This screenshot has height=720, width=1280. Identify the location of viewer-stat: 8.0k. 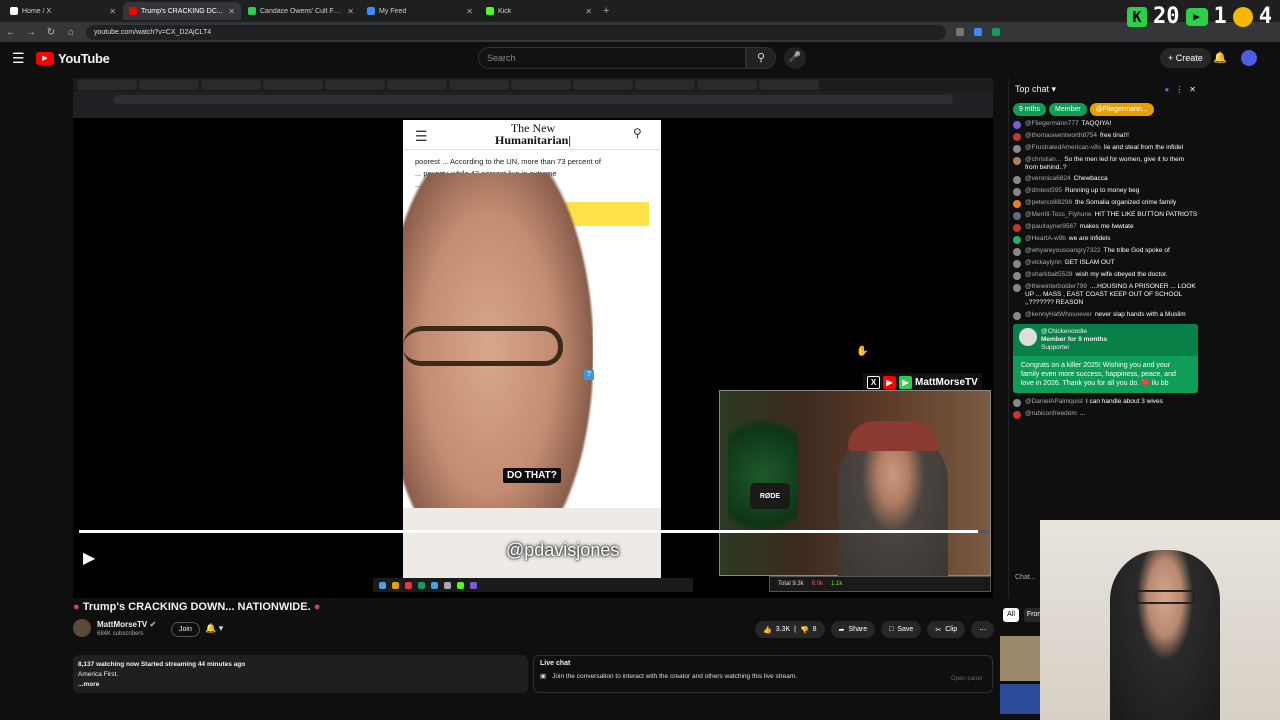
(817, 584).